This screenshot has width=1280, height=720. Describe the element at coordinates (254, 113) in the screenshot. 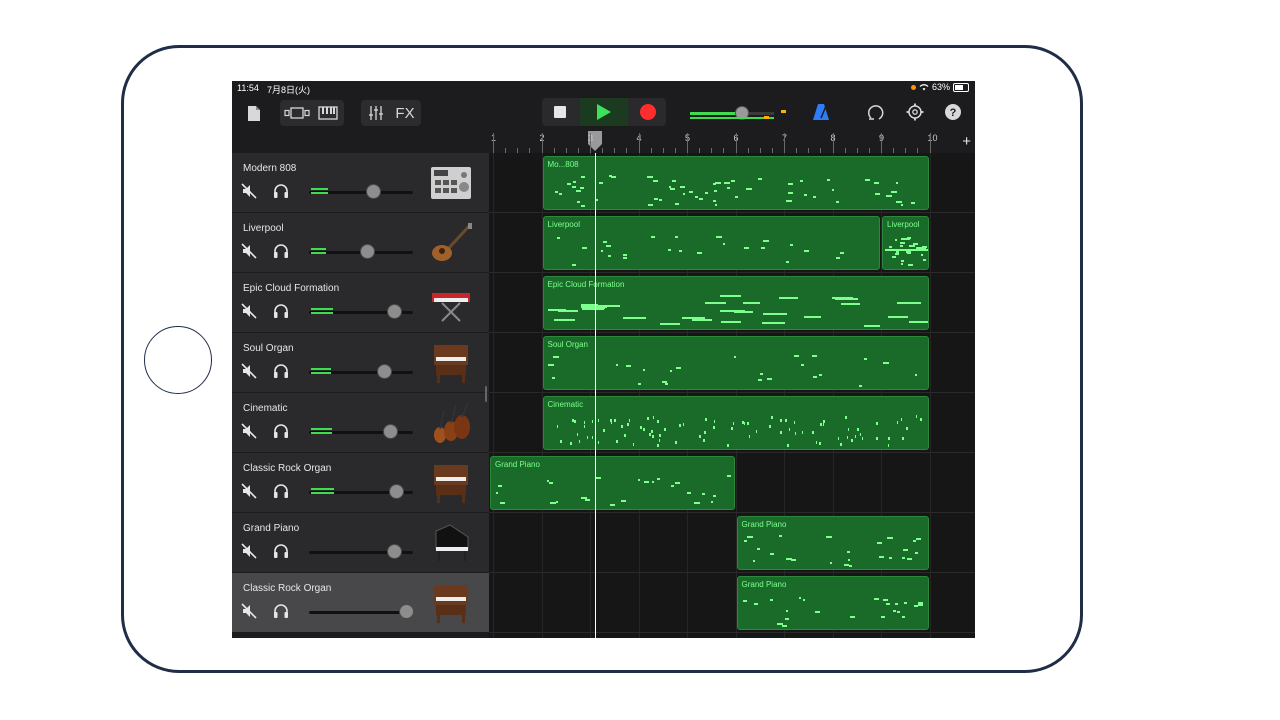

I see `my-songs-button` at that location.